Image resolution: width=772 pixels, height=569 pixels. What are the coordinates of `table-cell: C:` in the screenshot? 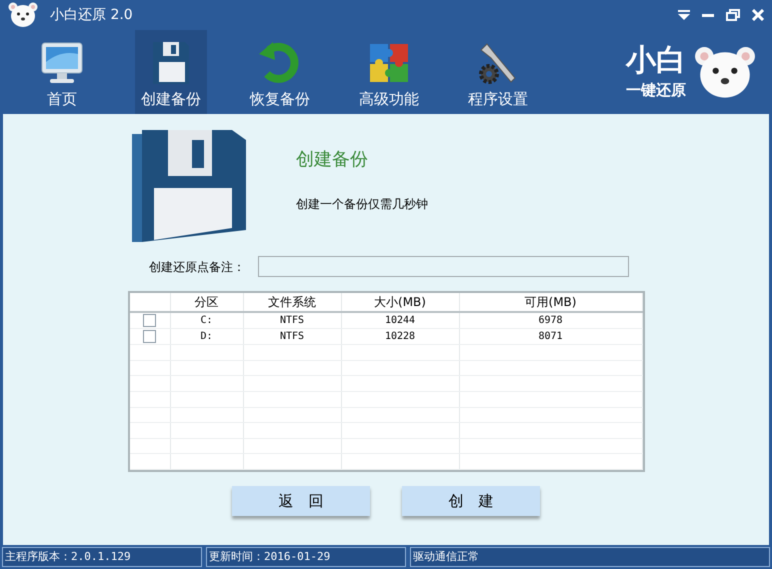 It's located at (207, 320).